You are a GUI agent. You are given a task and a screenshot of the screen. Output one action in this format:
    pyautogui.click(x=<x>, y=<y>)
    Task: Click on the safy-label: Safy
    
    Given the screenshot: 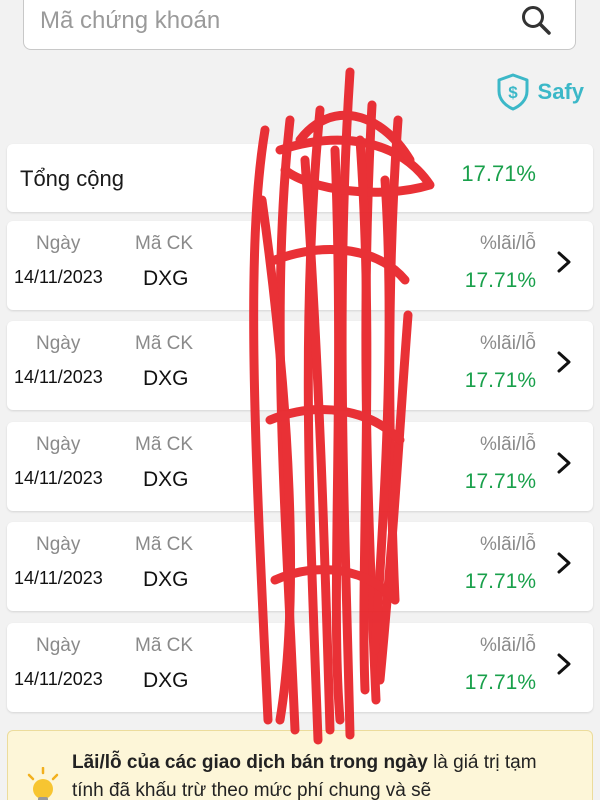 What is the action you would take?
    pyautogui.click(x=560, y=91)
    